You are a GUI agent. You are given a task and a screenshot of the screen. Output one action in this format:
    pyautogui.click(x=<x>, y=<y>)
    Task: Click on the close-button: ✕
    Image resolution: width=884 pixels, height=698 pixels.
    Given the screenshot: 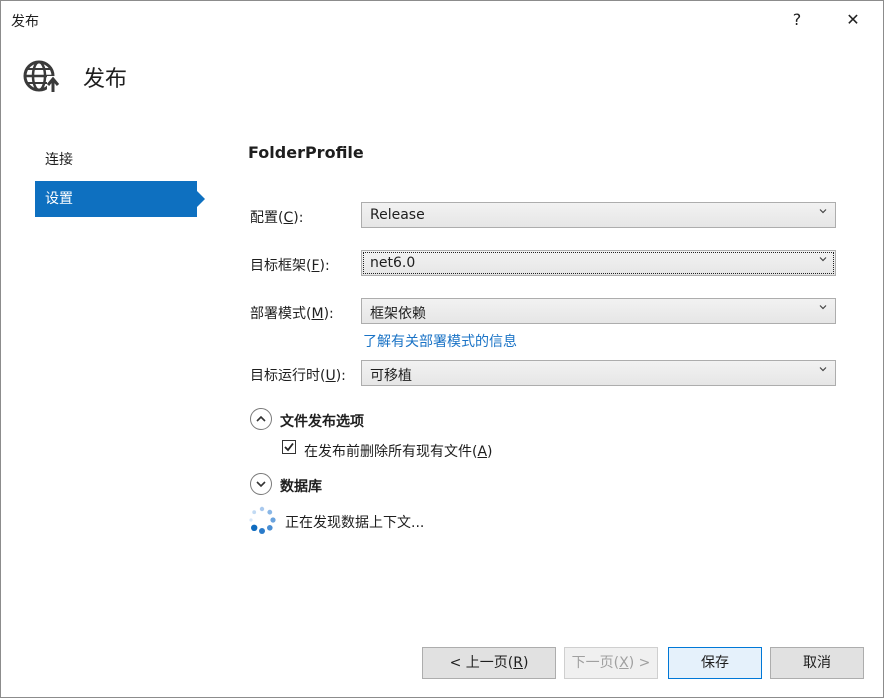 What is the action you would take?
    pyautogui.click(x=853, y=20)
    